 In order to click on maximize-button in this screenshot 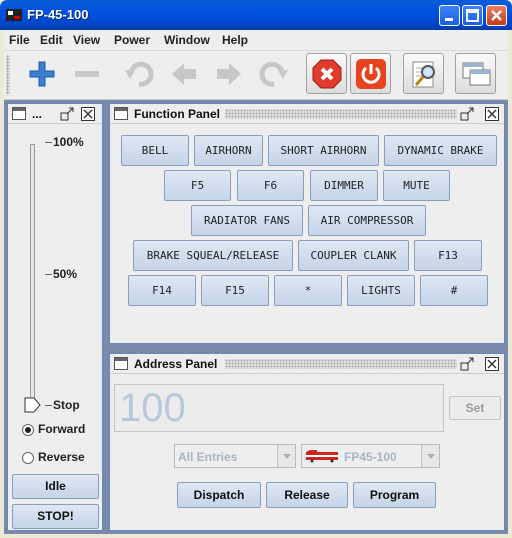, I will do `click(472, 15)`.